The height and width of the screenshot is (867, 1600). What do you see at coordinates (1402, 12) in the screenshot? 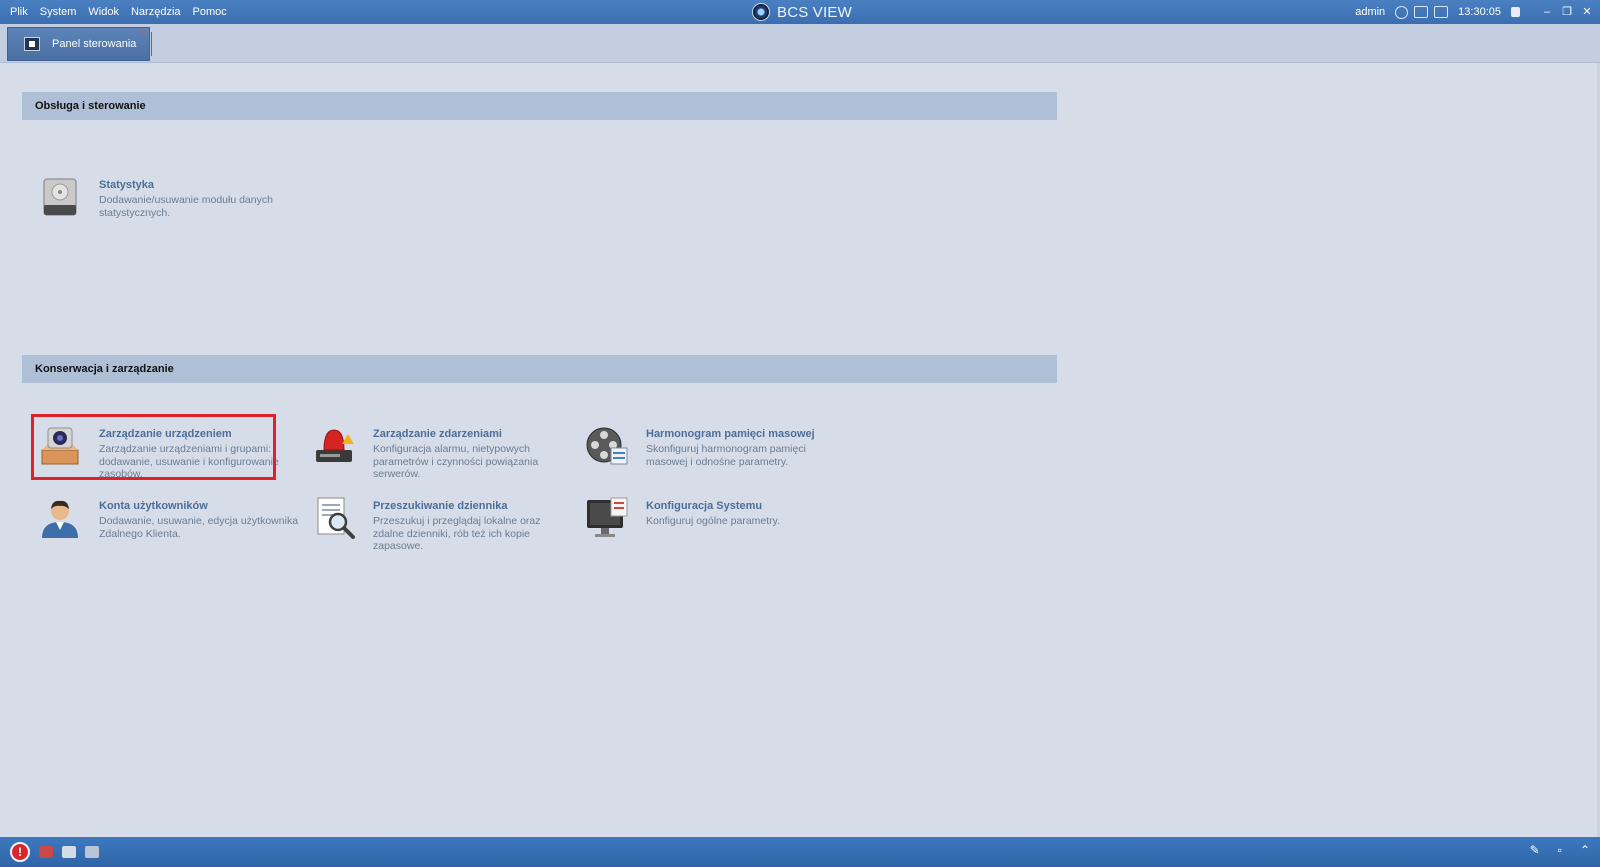
I see `globe-icon` at bounding box center [1402, 12].